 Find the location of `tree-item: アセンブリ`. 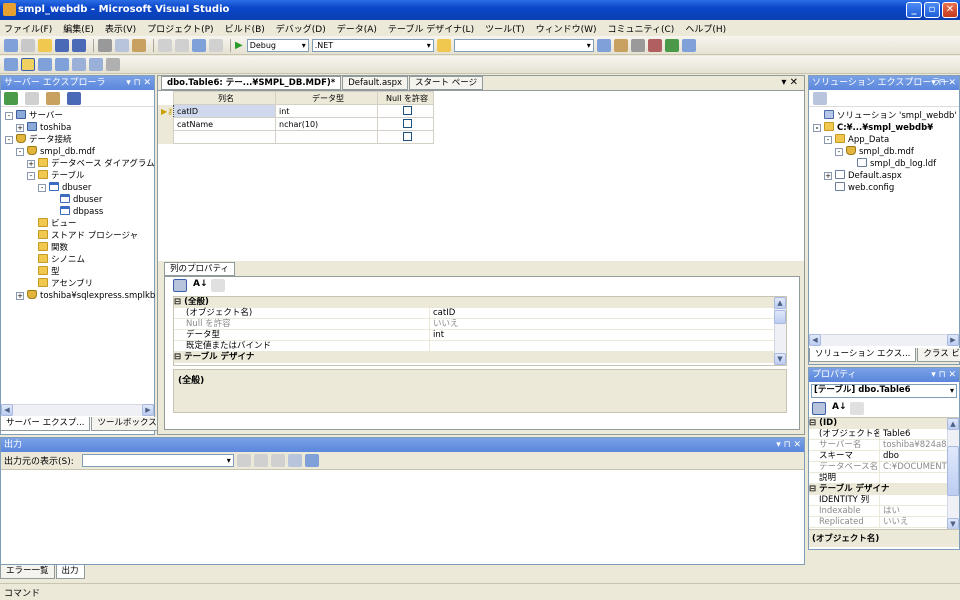

tree-item: アセンブリ is located at coordinates (77, 284).